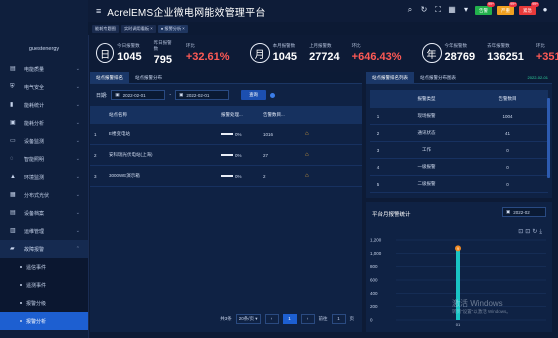  I want to click on year-ratio-label: 环比, so click(540, 45).